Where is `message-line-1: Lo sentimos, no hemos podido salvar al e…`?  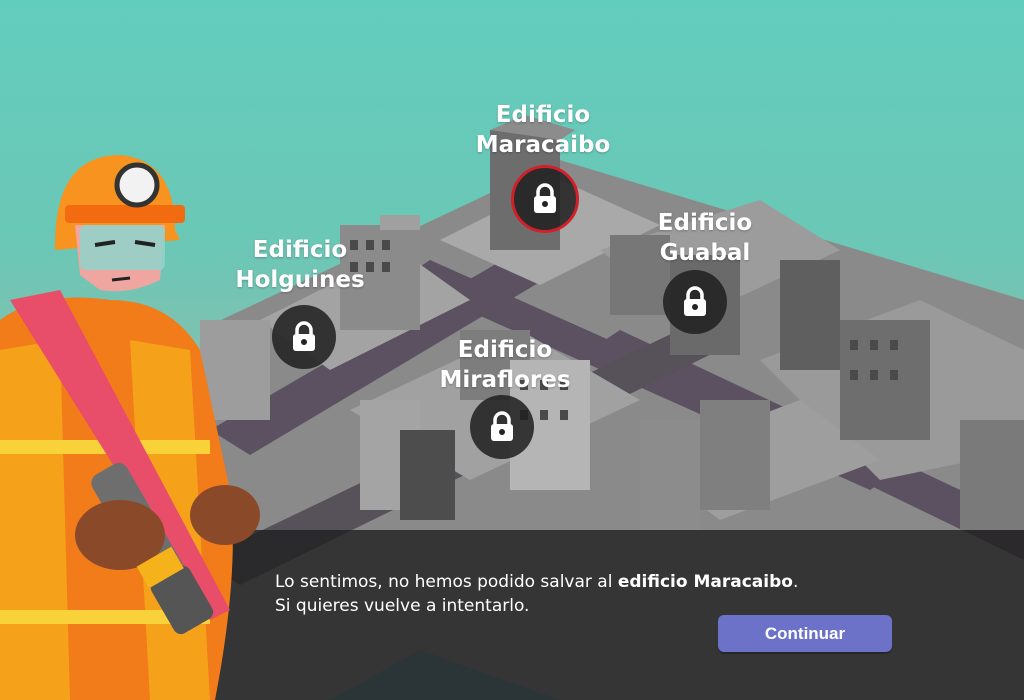 message-line-1: Lo sentimos, no hemos podido salvar al e… is located at coordinates (585, 582).